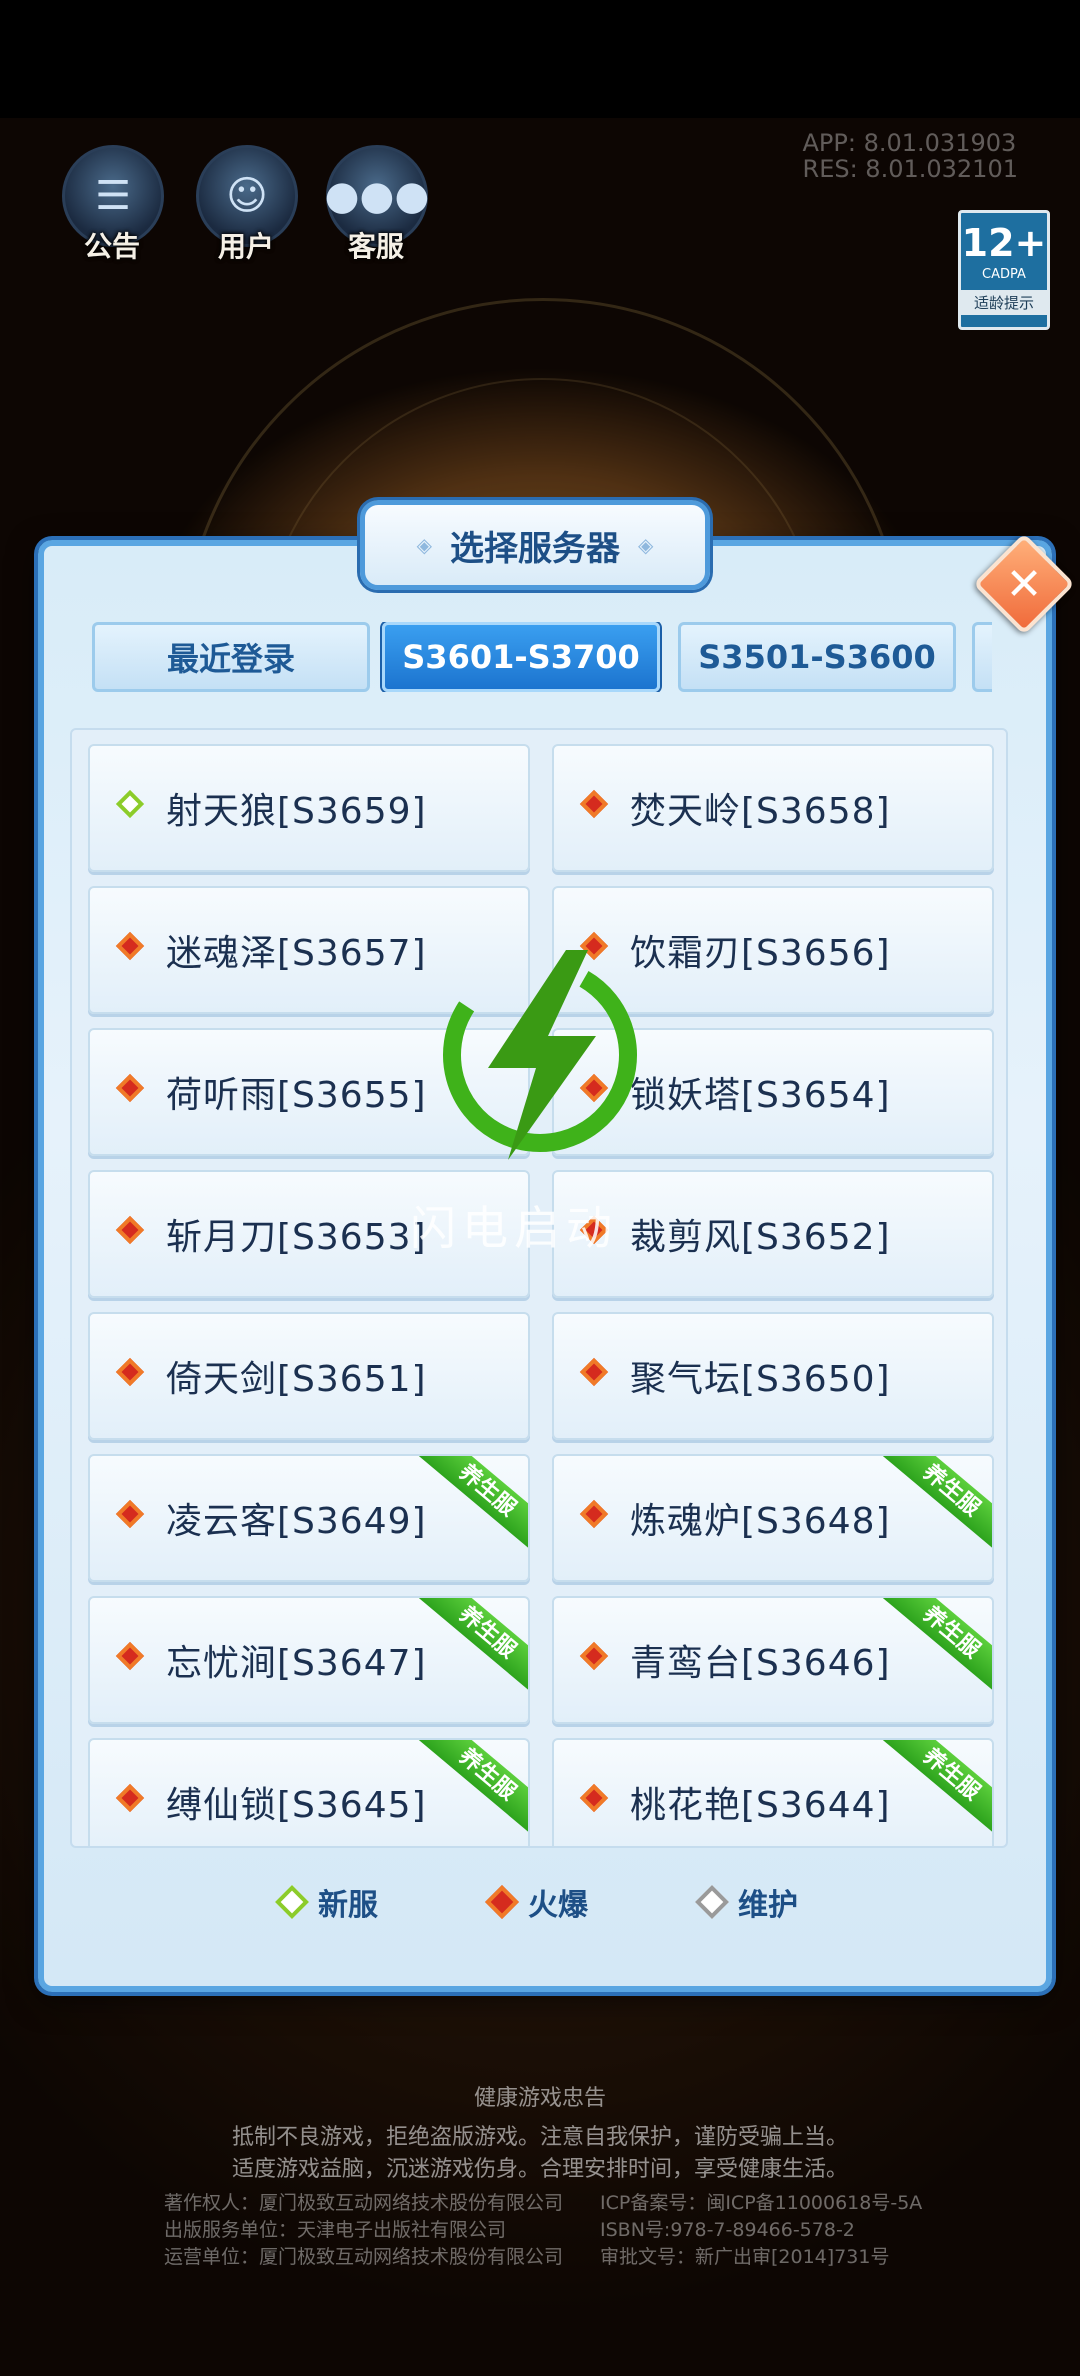 The image size is (1080, 2376). What do you see at coordinates (909, 143) in the screenshot?
I see `app-version: APP: 8.01.031903` at bounding box center [909, 143].